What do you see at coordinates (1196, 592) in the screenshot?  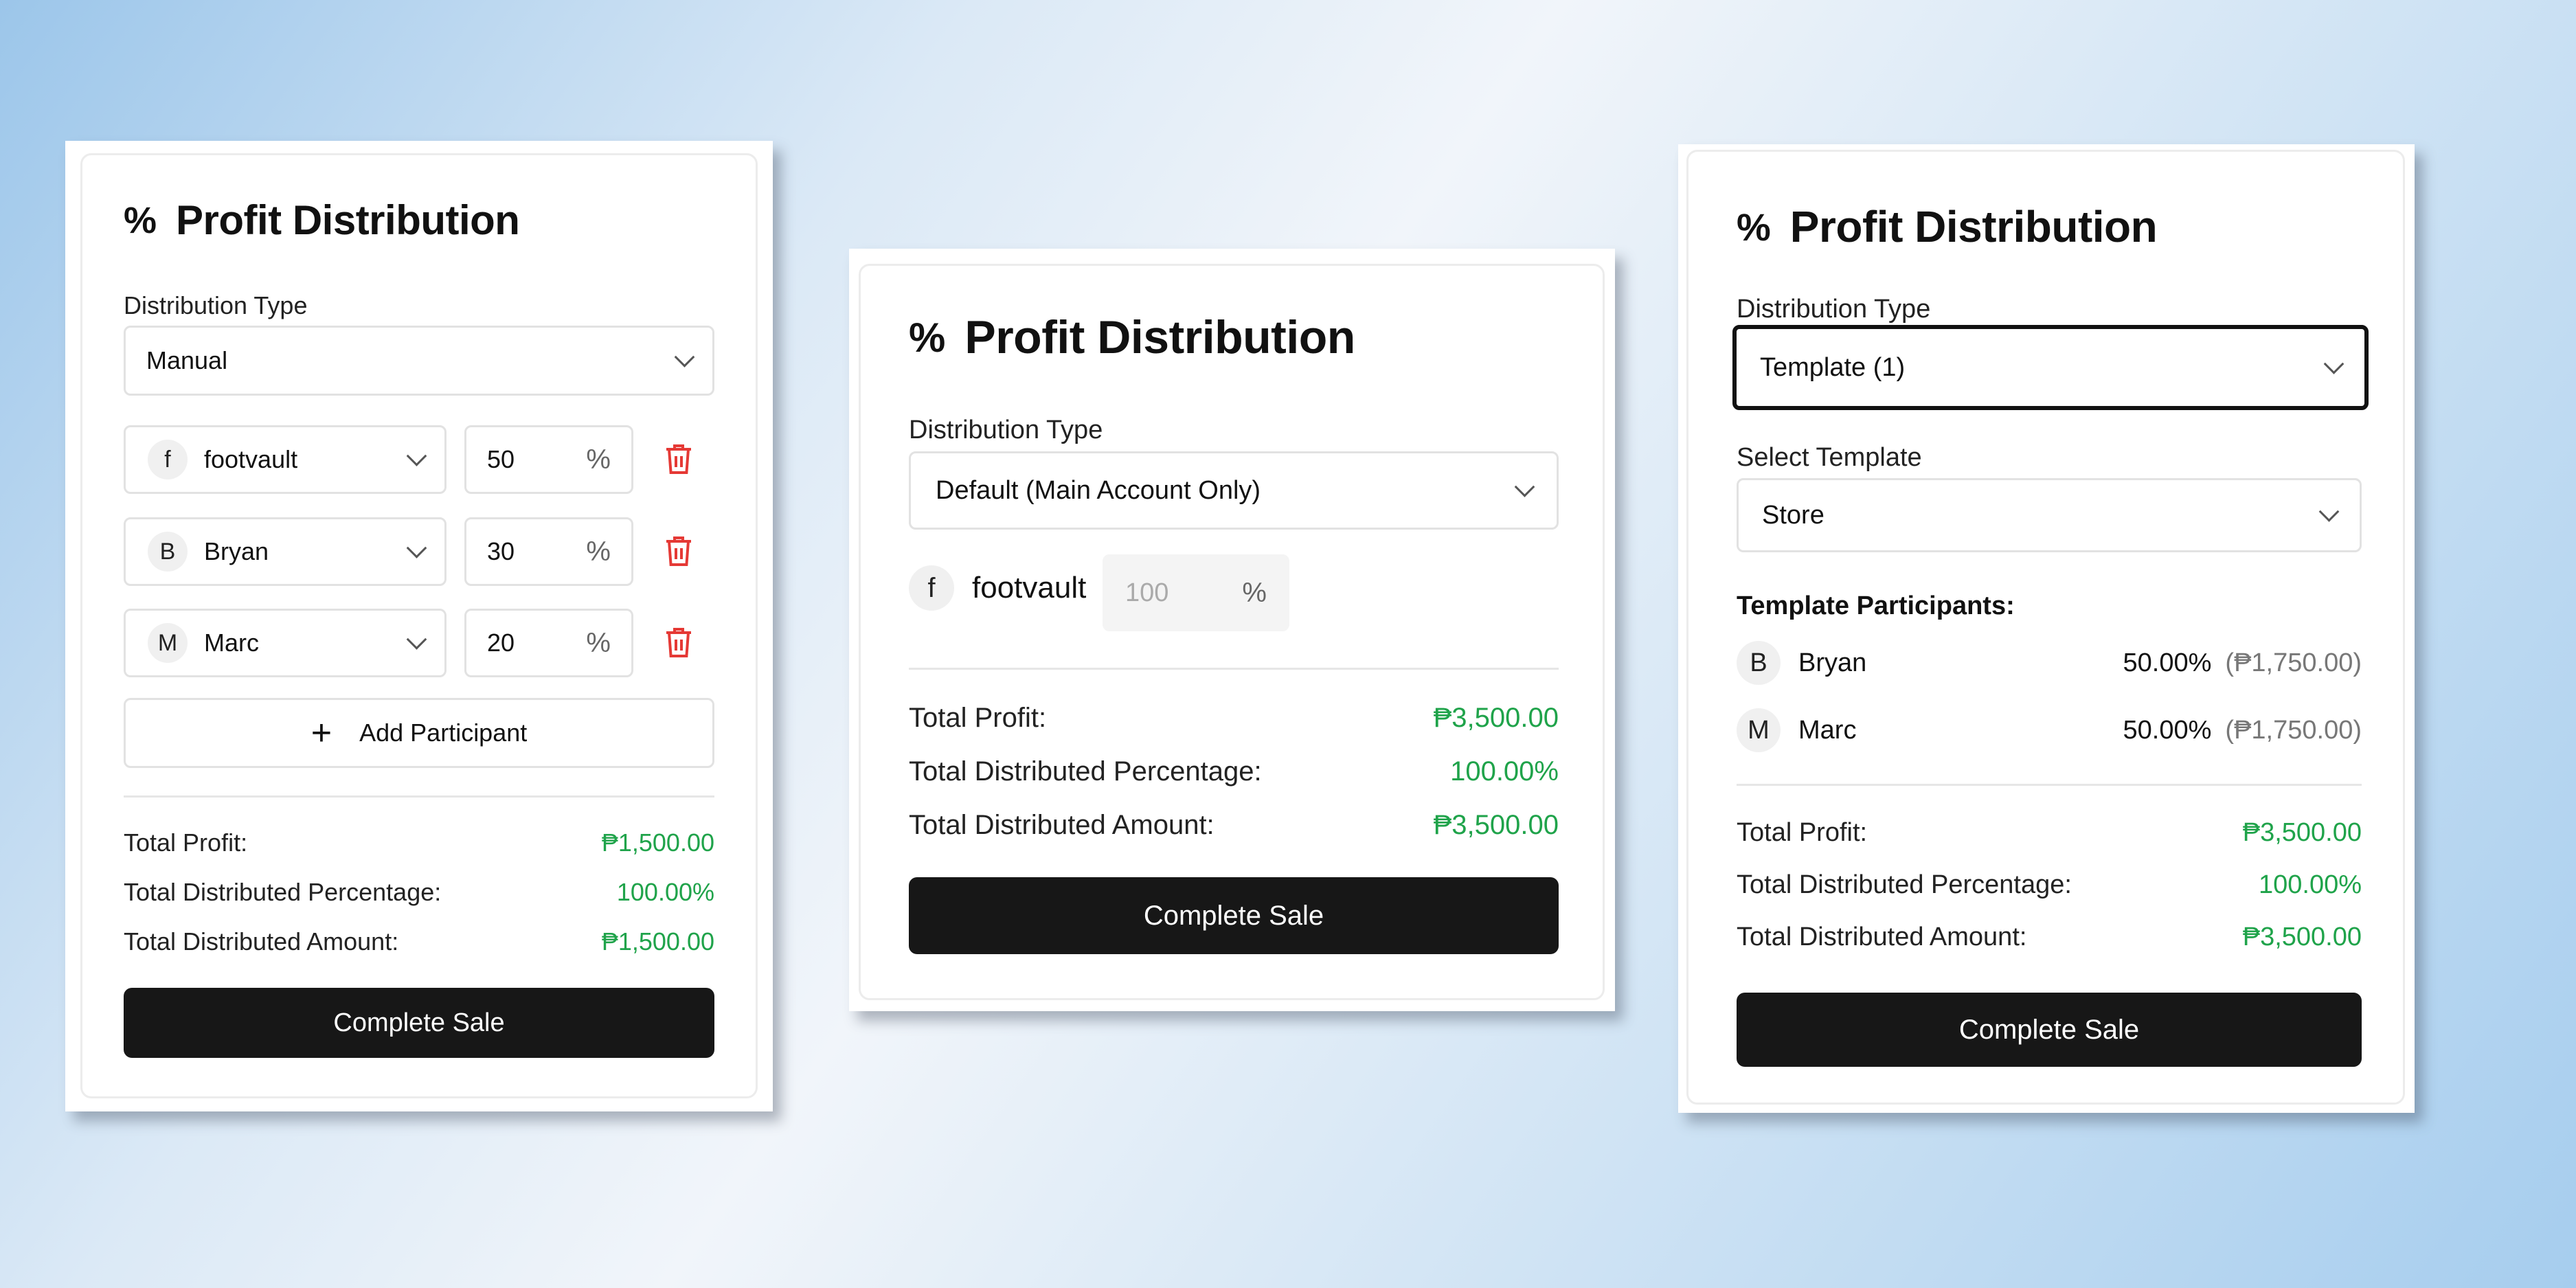 I see `percent-input: 100 %` at bounding box center [1196, 592].